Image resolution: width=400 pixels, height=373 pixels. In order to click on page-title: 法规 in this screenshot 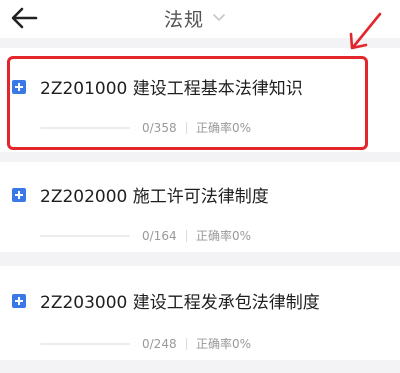, I will do `click(184, 19)`.